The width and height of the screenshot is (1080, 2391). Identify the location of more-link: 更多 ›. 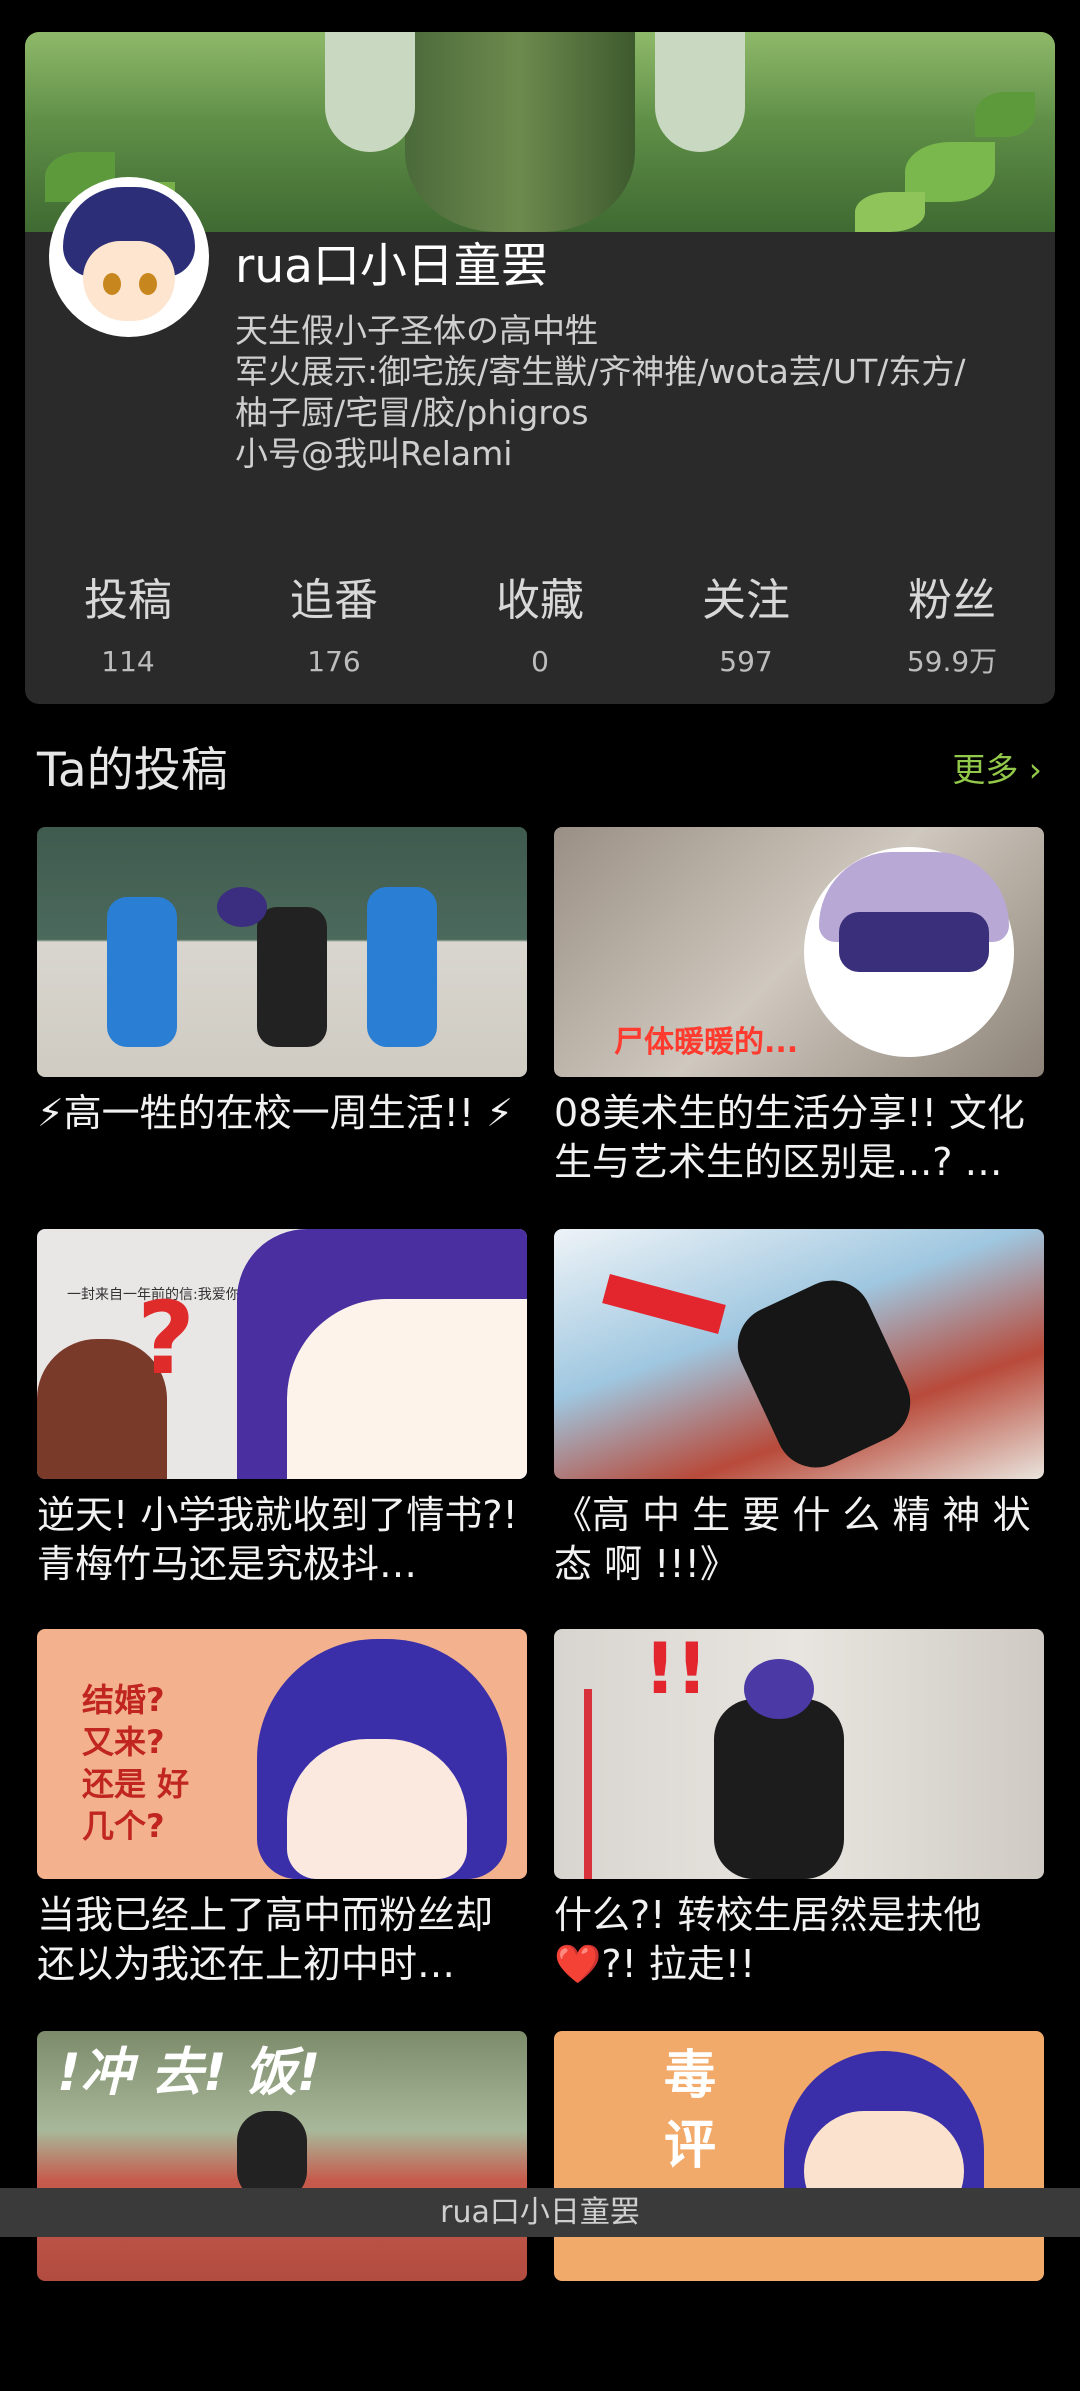
(997, 770).